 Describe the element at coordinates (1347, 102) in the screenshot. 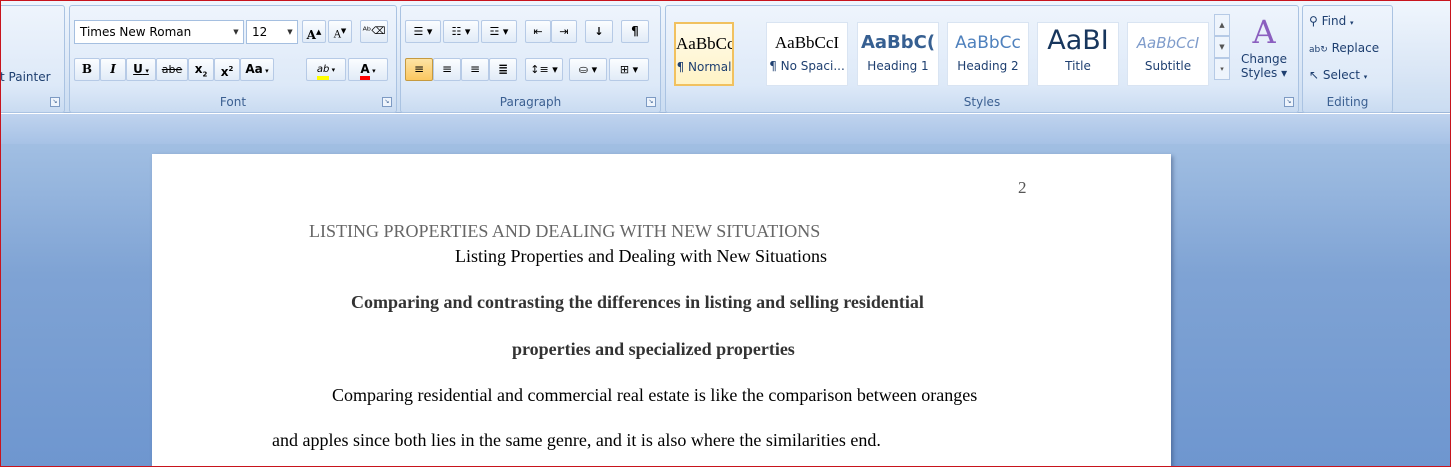

I see `editing-group-label: Editing` at that location.